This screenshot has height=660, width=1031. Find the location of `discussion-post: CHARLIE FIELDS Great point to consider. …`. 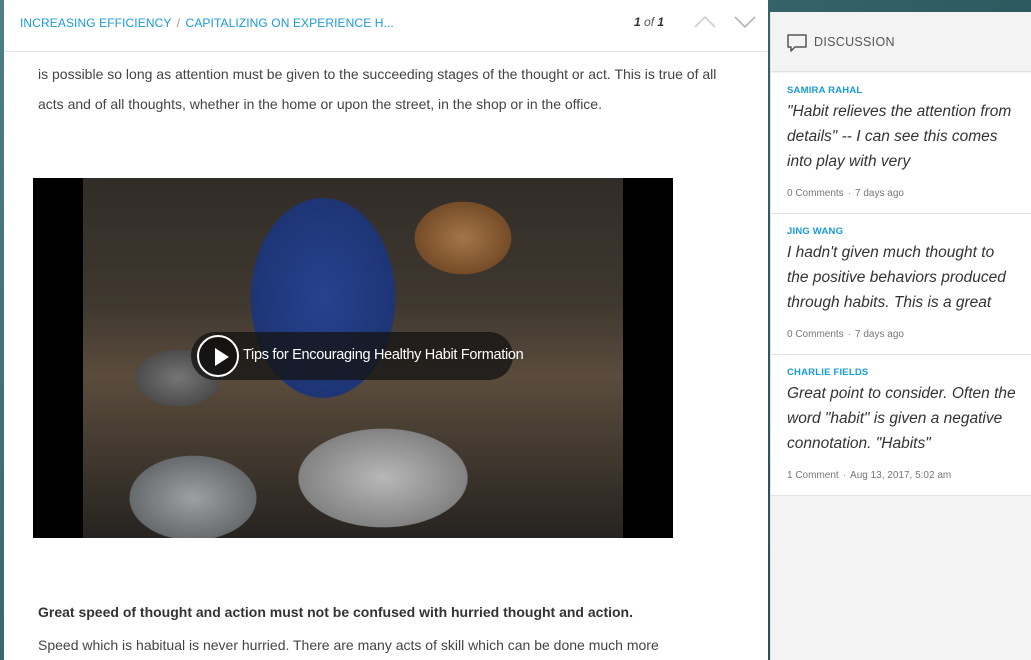

discussion-post: CHARLIE FIELDS Great point to consider. … is located at coordinates (901, 425).